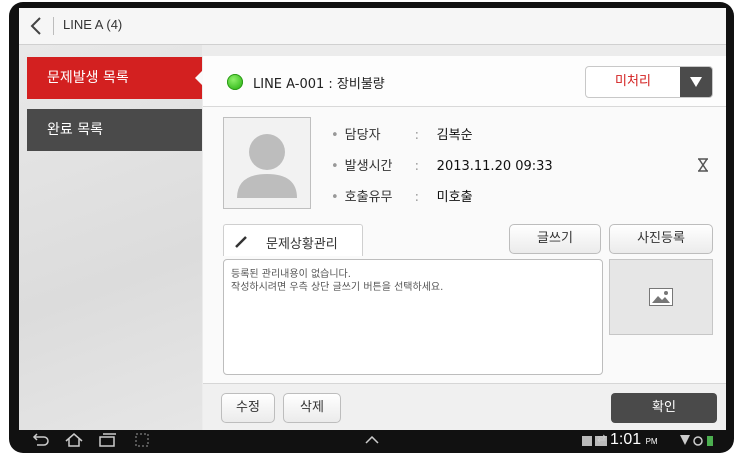 The width and height of the screenshot is (743, 457). I want to click on triangle-down-icon, so click(696, 82).